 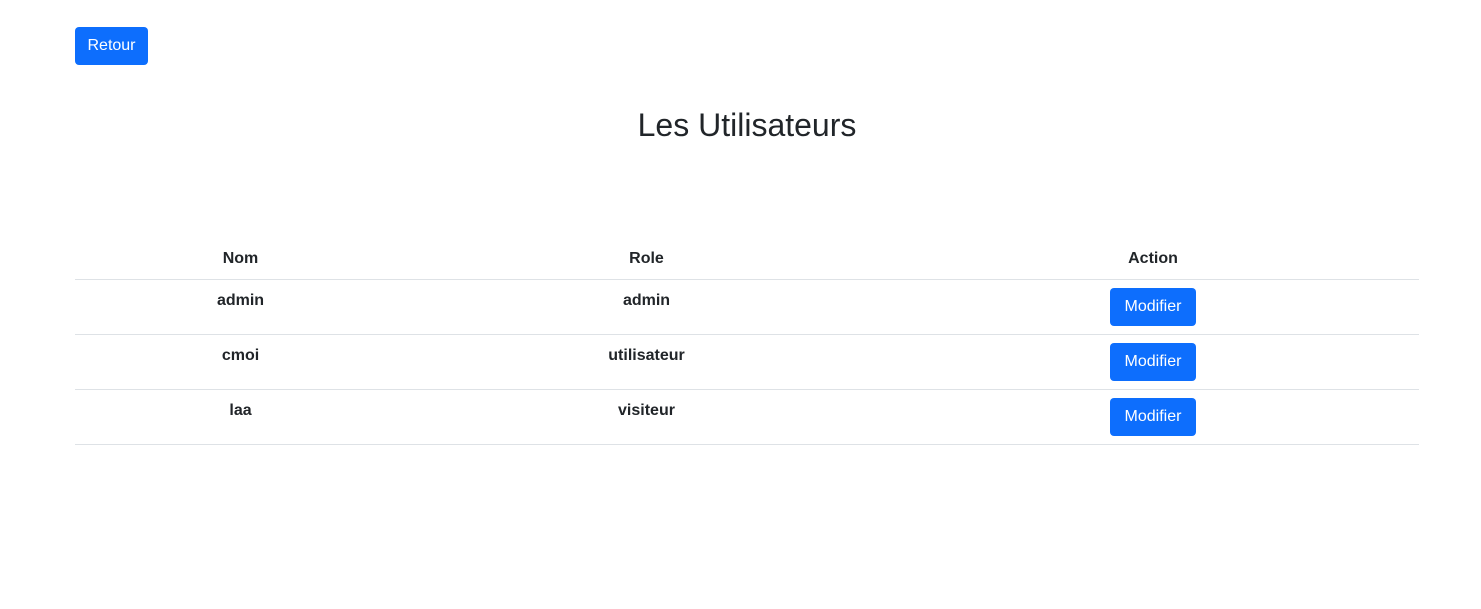 What do you see at coordinates (240, 307) in the screenshot?
I see `user-name-cell: admin` at bounding box center [240, 307].